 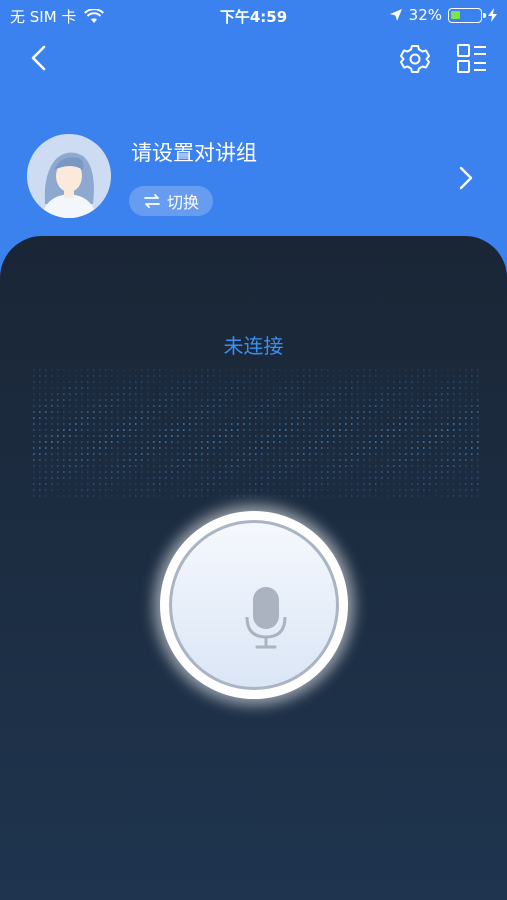 I want to click on grid-menu-icon, so click(x=472, y=59).